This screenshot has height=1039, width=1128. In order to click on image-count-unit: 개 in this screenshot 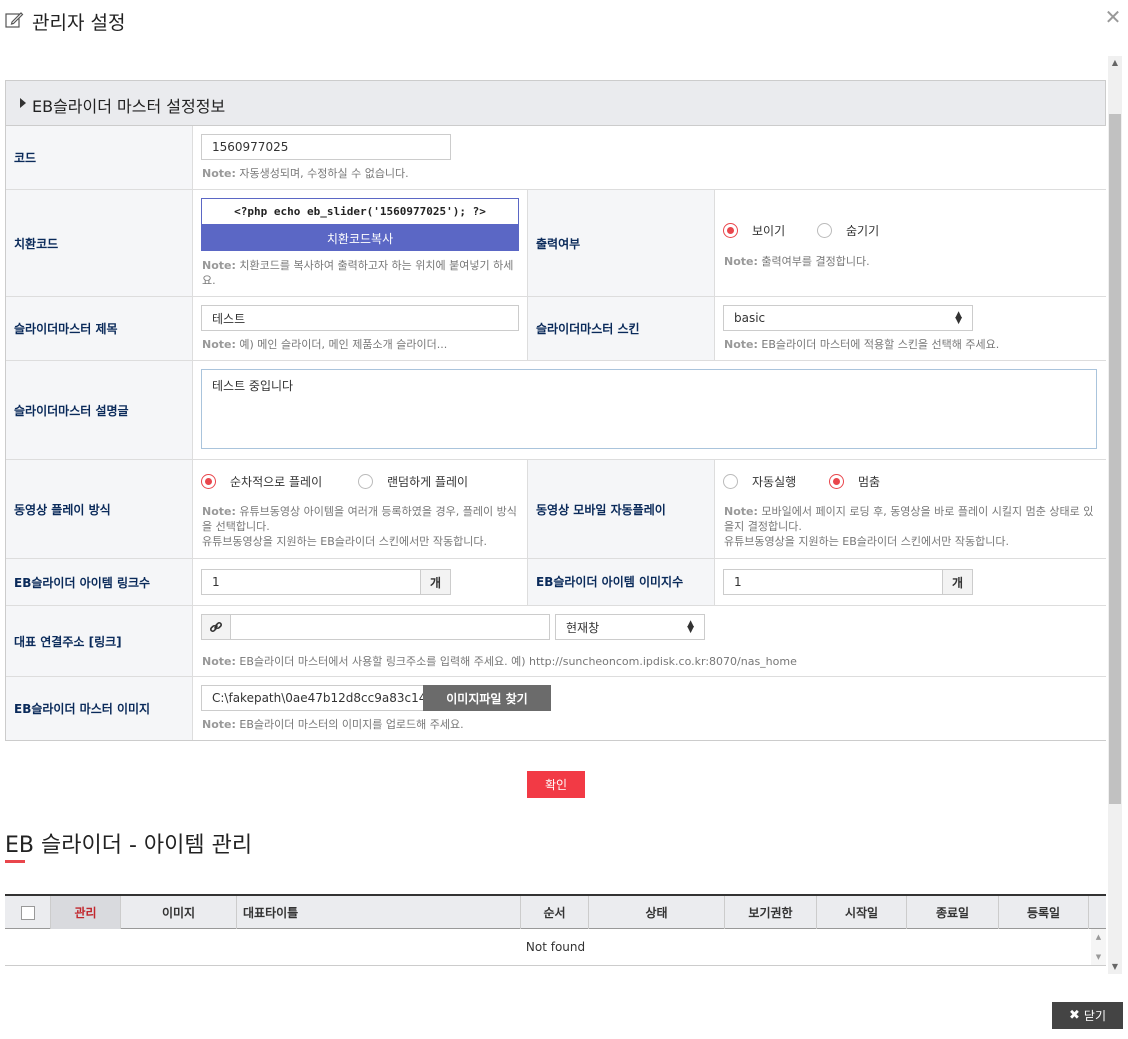, I will do `click(958, 582)`.